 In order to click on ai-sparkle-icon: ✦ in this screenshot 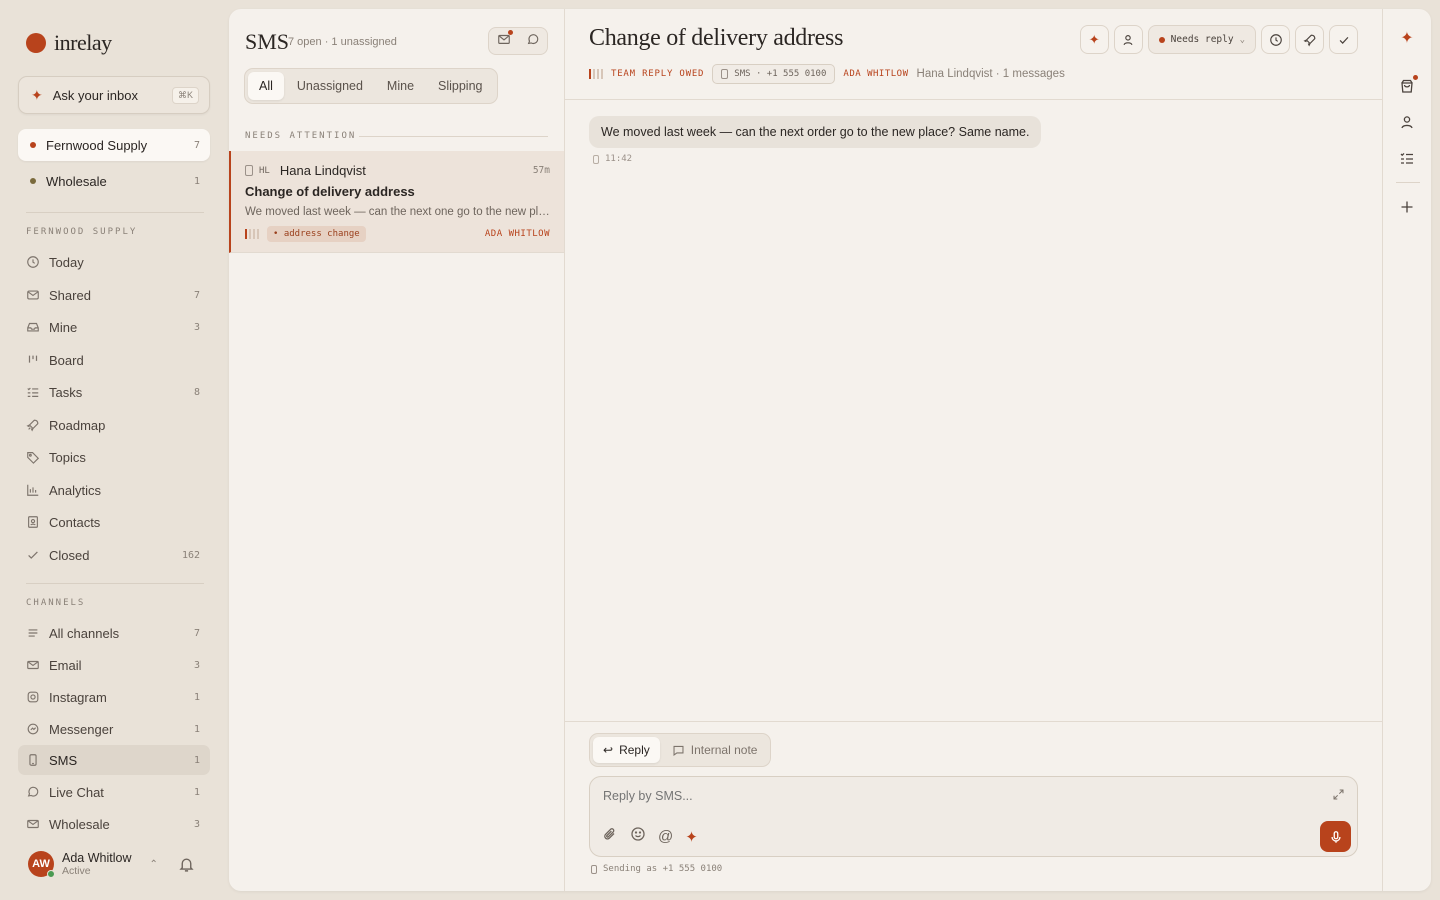, I will do `click(1407, 38)`.